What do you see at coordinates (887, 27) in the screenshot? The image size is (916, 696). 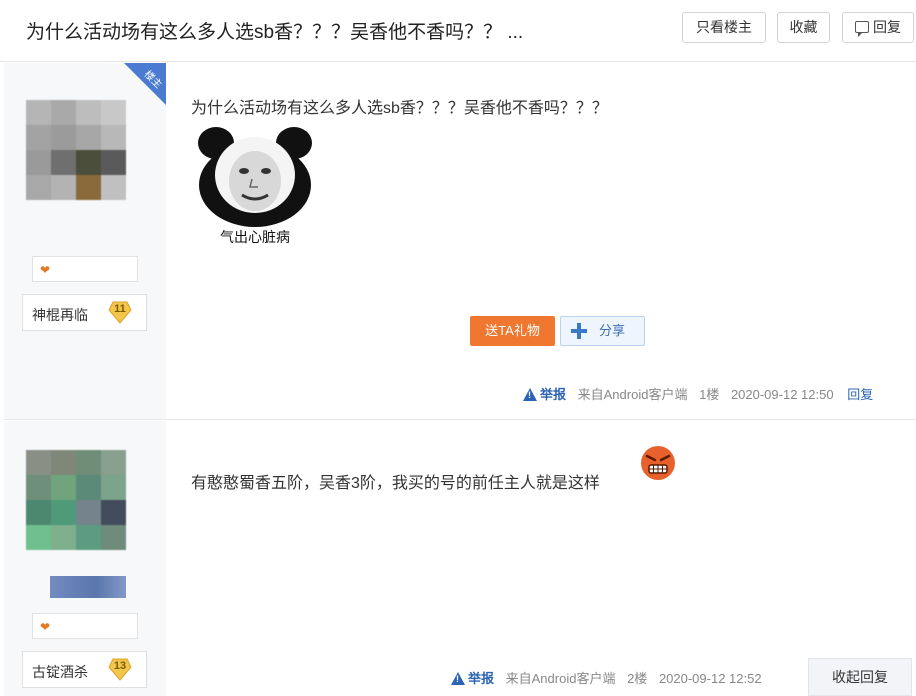 I see `reply-button-label: 回复` at bounding box center [887, 27].